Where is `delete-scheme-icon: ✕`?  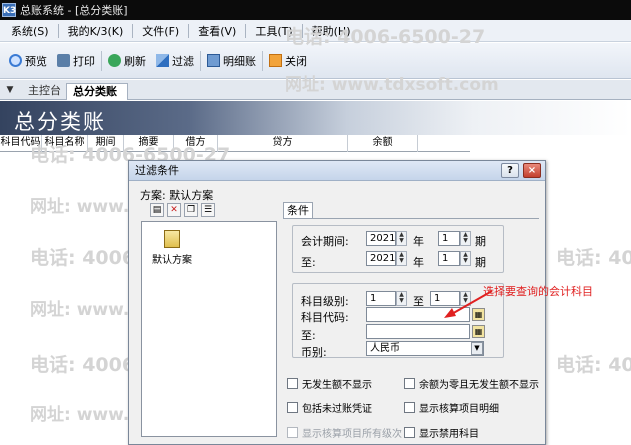
delete-scheme-icon: ✕ is located at coordinates (174, 210).